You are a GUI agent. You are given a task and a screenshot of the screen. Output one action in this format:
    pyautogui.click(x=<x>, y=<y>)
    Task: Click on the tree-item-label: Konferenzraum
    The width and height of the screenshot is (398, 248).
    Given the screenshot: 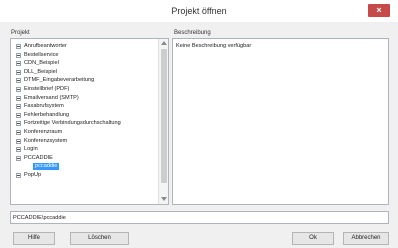 What is the action you would take?
    pyautogui.click(x=43, y=131)
    